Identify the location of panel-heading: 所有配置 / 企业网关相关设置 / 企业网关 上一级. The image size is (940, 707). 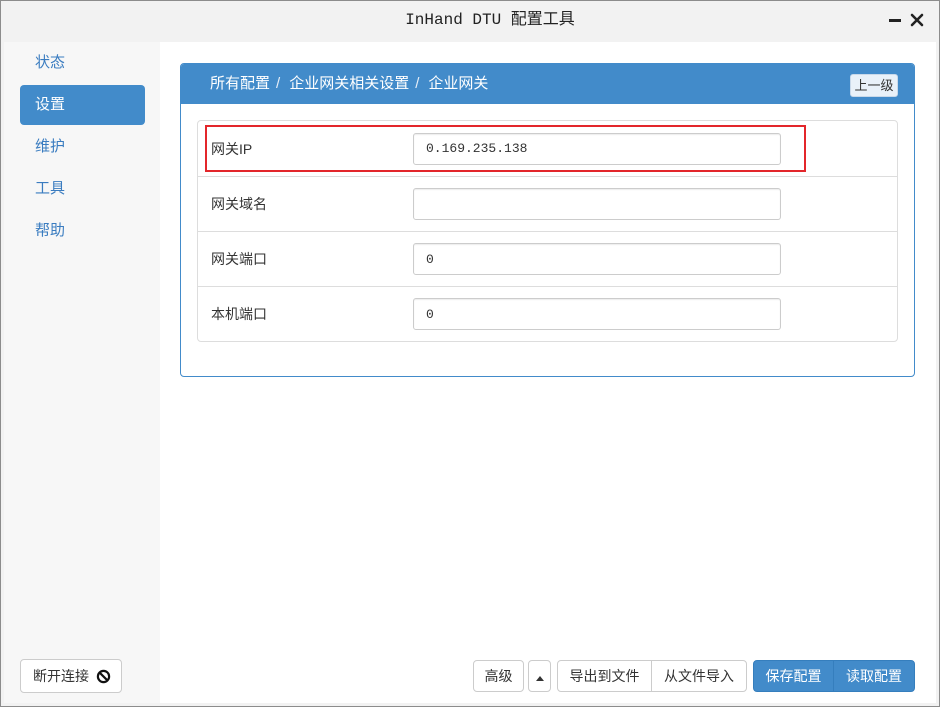
(547, 84).